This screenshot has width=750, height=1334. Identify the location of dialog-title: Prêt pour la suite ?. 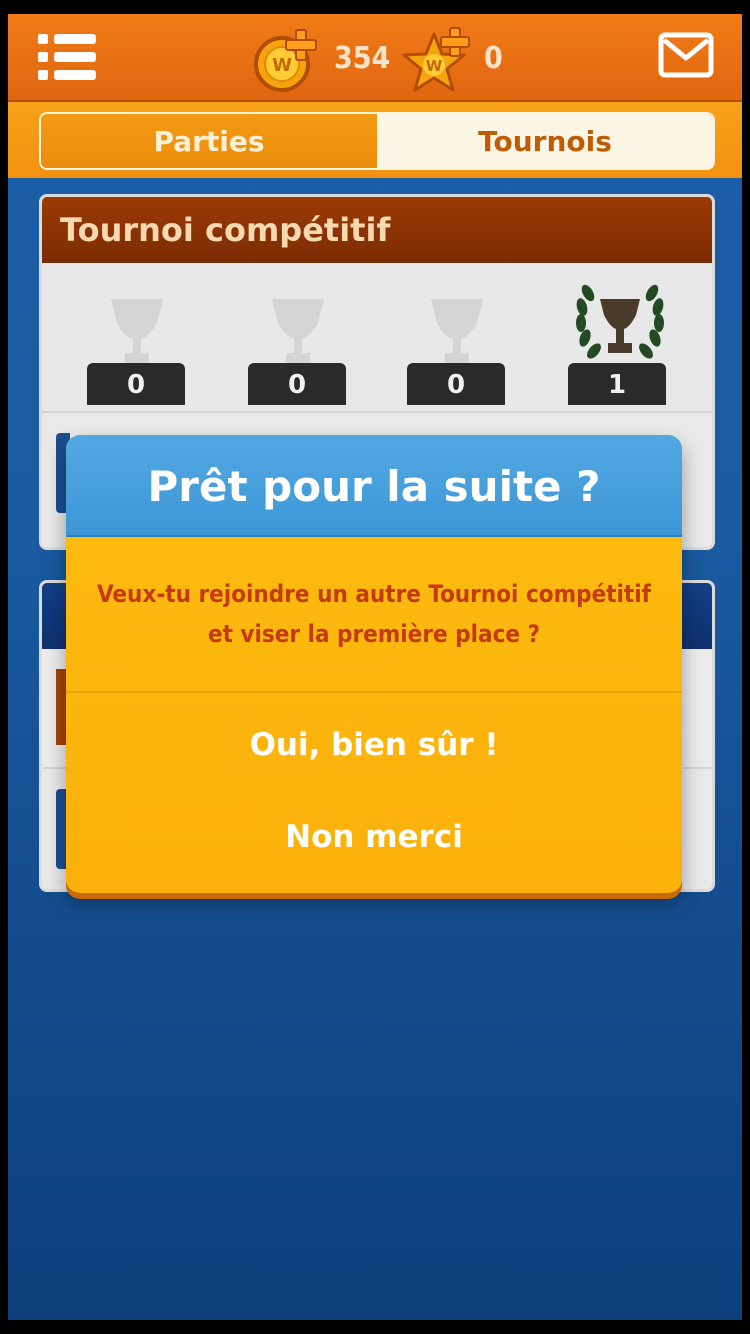
(374, 486).